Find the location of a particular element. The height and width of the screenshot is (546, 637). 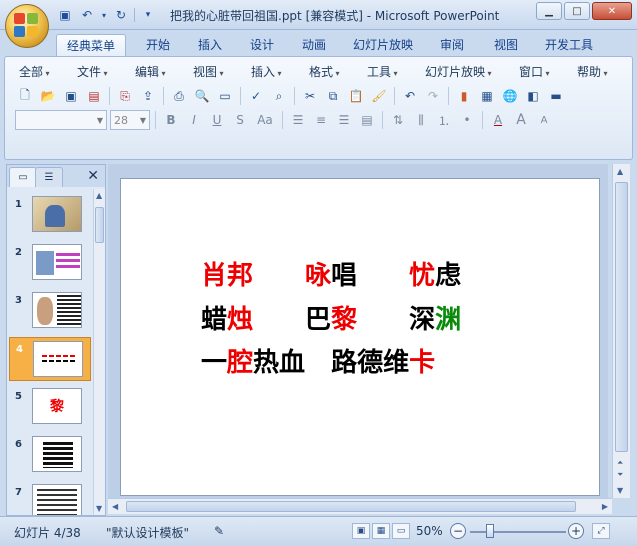

tab-developer: 开发工具 is located at coordinates (569, 45).